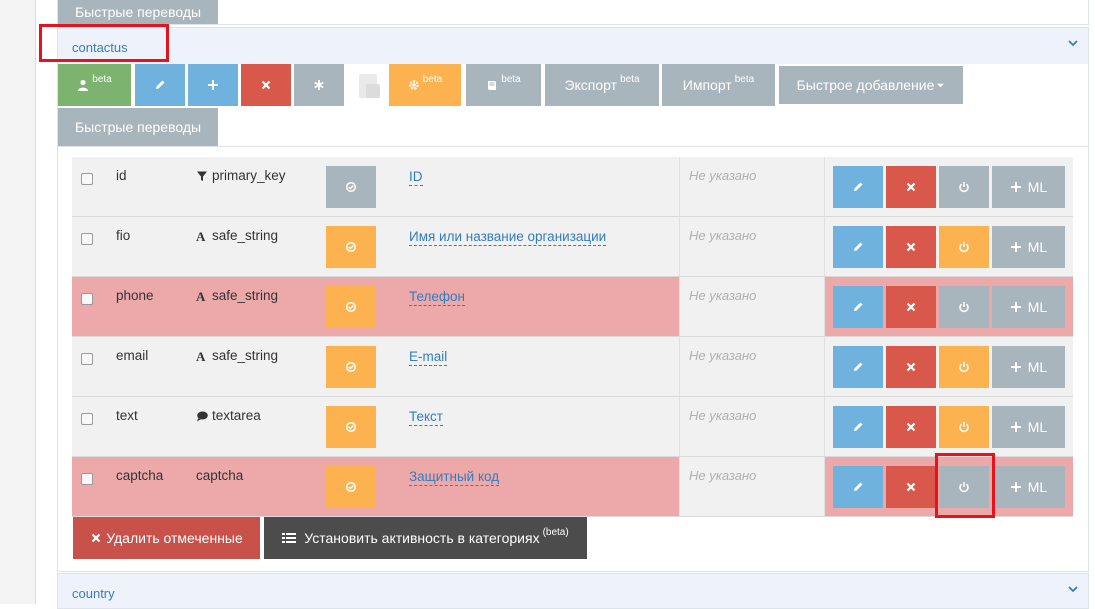  Describe the element at coordinates (865, 85) in the screenshot. I see `quick-add-label: Быстрое добавление` at that location.